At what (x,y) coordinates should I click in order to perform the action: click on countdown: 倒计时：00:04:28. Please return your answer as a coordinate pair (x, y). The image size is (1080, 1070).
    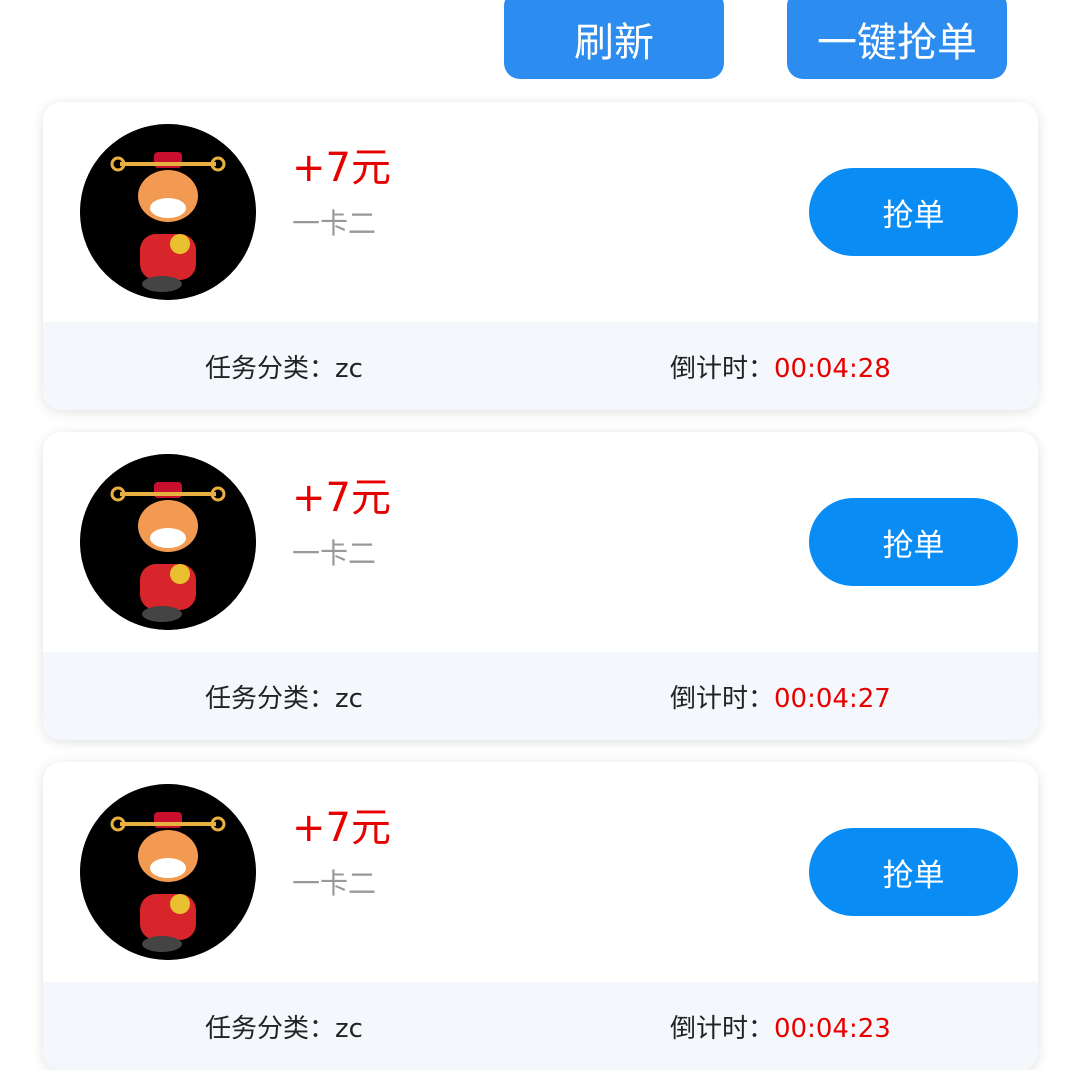
    Looking at the image, I should click on (780, 366).